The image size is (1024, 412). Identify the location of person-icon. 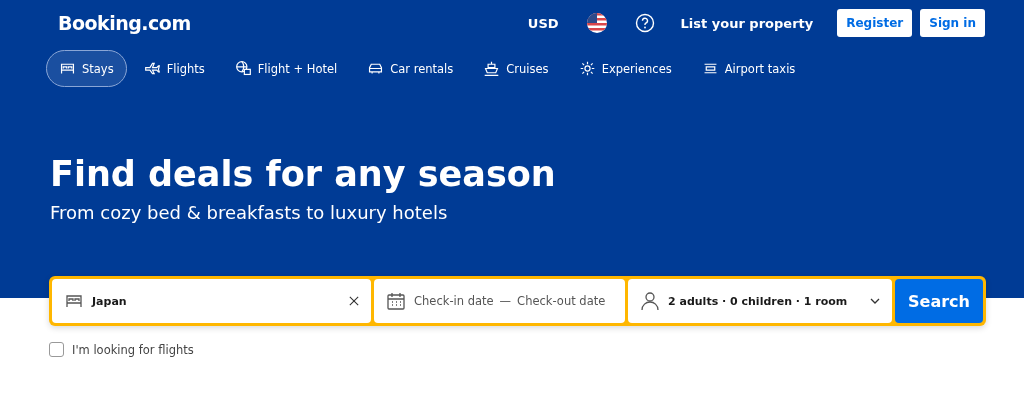
(650, 301).